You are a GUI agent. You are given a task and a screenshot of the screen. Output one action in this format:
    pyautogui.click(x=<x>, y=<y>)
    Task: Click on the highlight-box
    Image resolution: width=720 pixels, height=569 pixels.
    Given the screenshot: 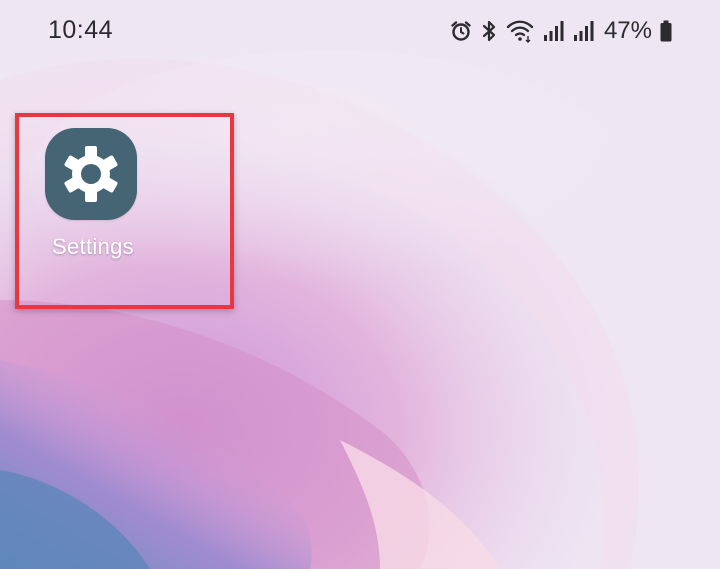 What is the action you would take?
    pyautogui.click(x=124, y=211)
    